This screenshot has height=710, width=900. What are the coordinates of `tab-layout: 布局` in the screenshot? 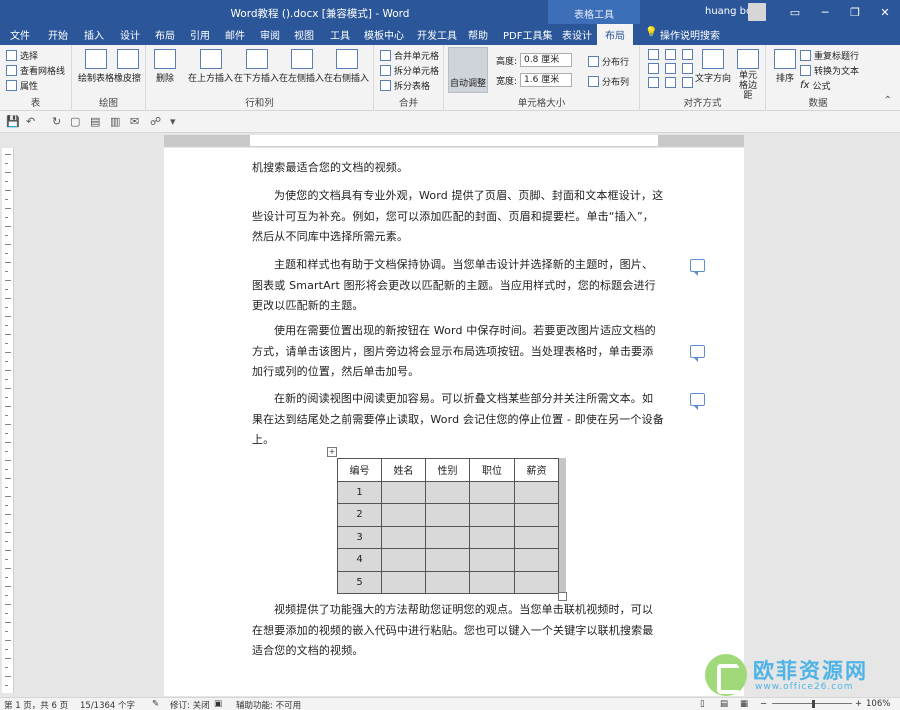 It's located at (165, 34).